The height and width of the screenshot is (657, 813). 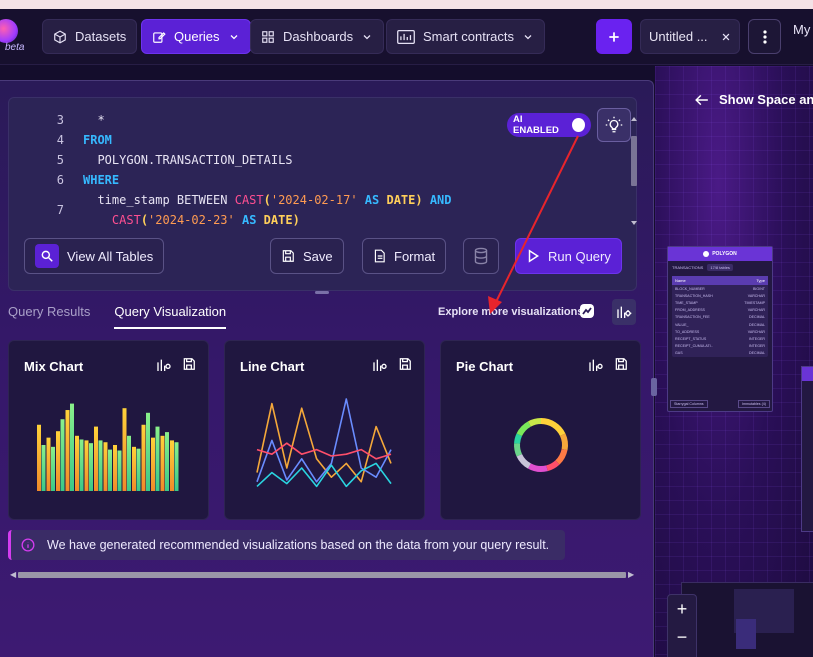 I want to click on nav-queries-button: Queries, so click(x=196, y=36).